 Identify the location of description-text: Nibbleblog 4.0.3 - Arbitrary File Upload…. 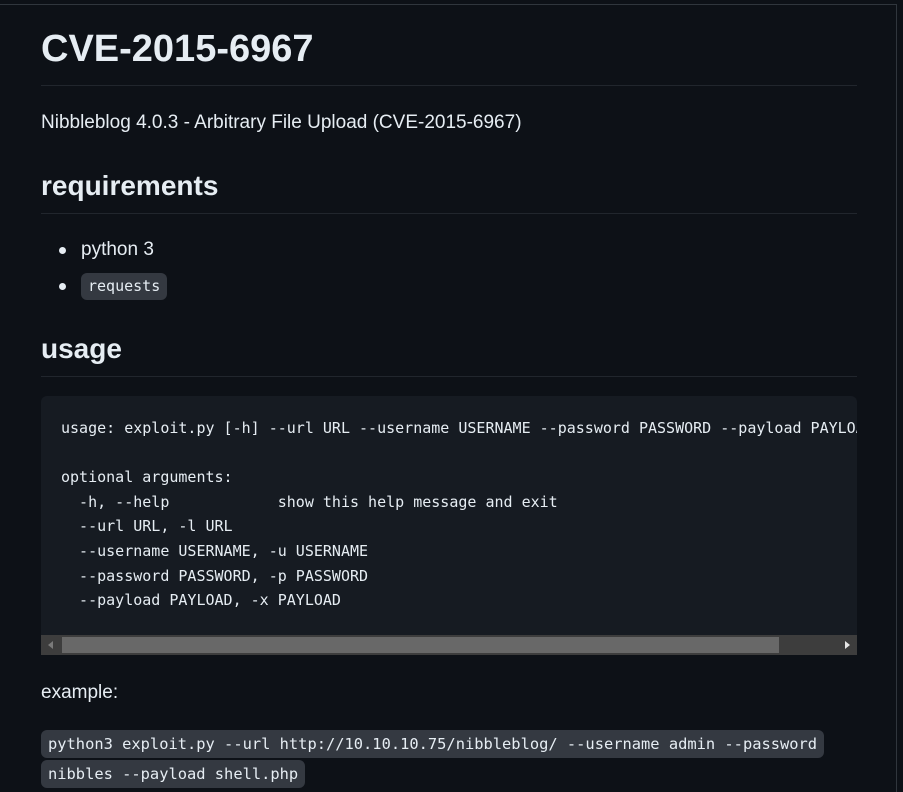
(281, 122).